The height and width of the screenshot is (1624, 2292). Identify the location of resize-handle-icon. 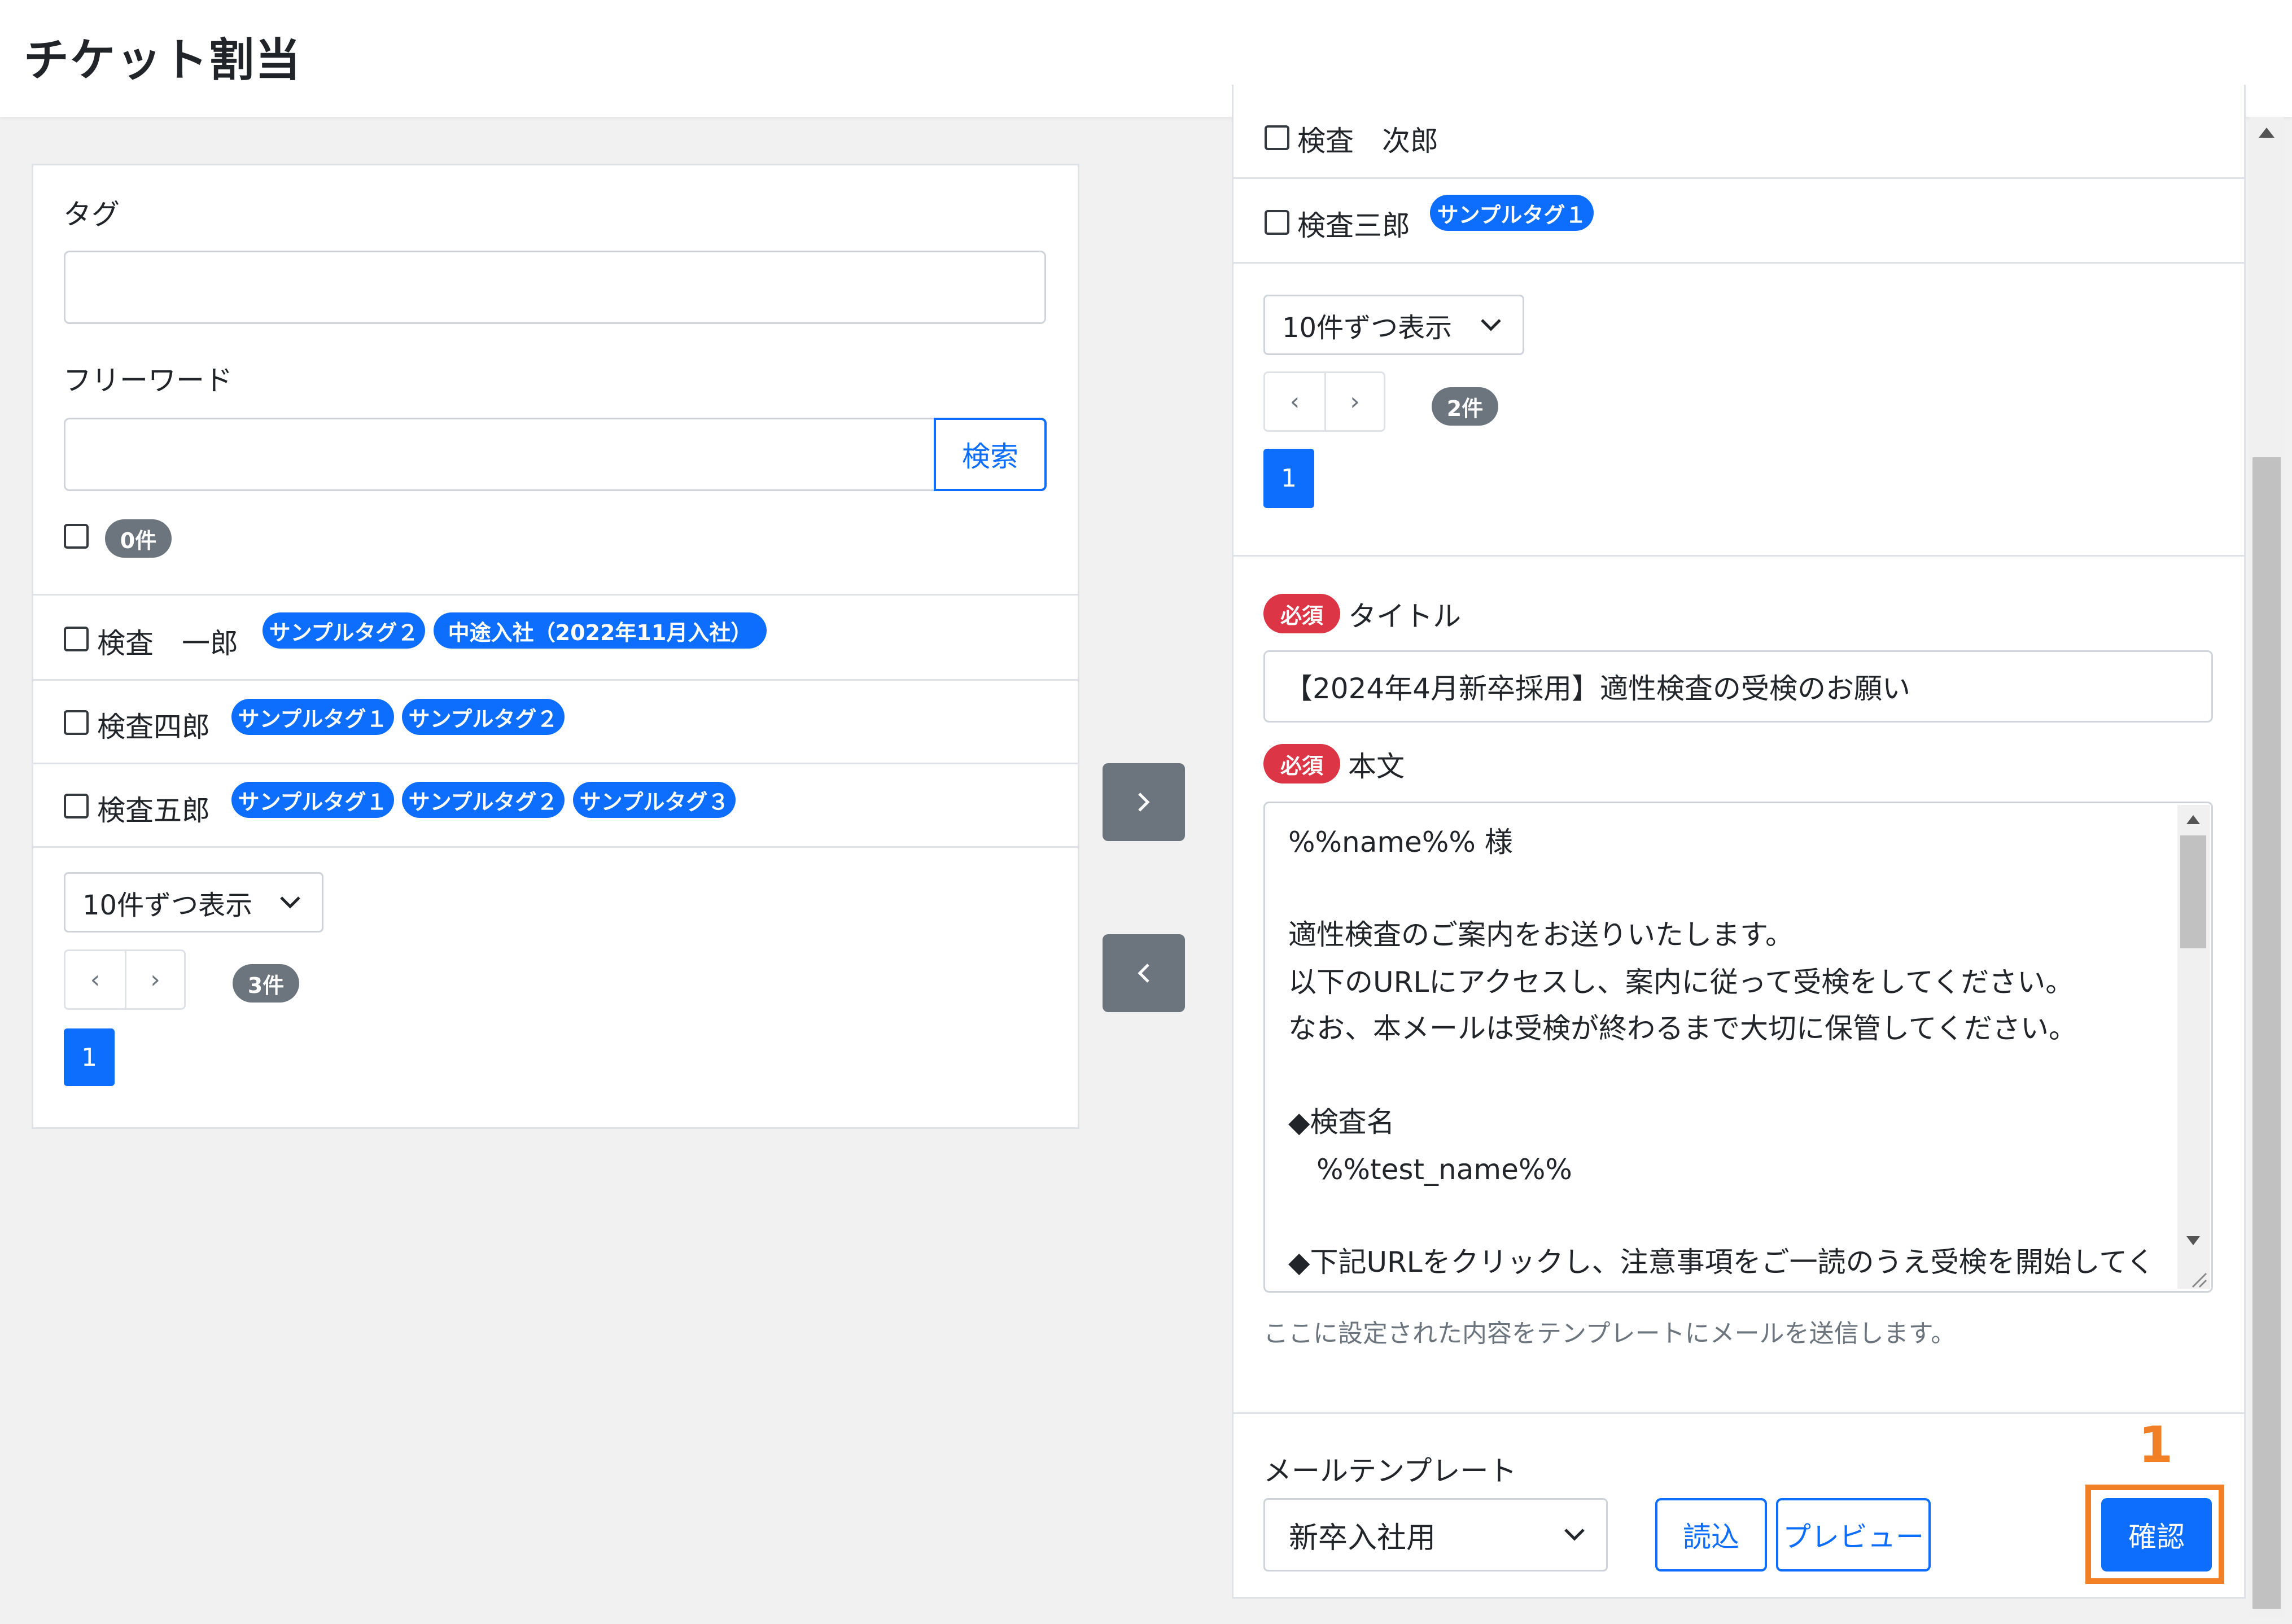
(2198, 1279).